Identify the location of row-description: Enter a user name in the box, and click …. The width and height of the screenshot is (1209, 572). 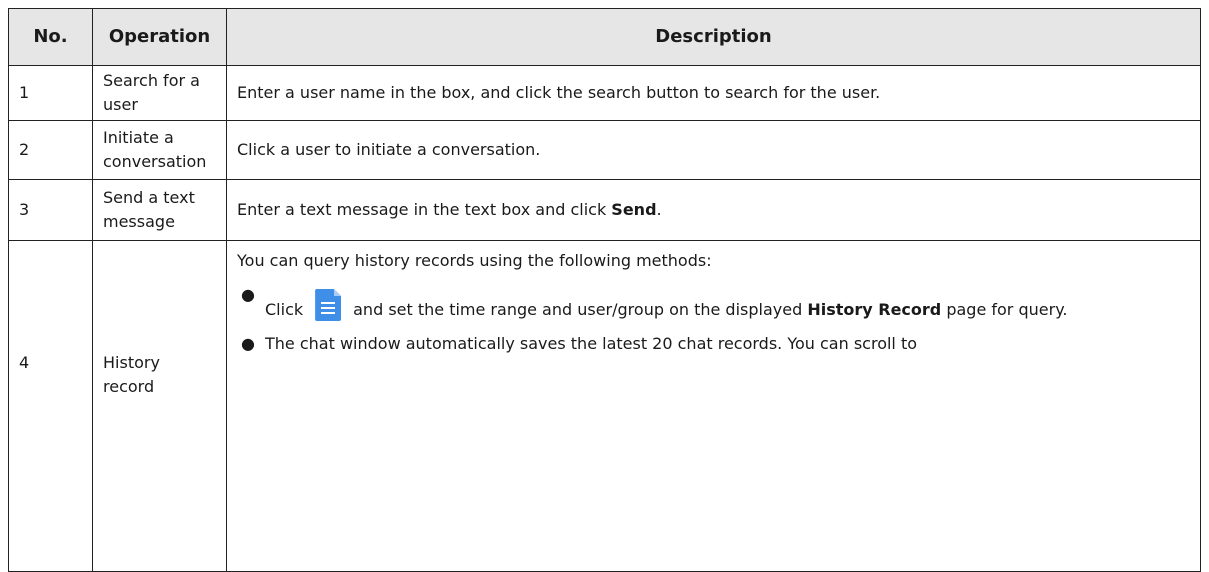
(713, 93).